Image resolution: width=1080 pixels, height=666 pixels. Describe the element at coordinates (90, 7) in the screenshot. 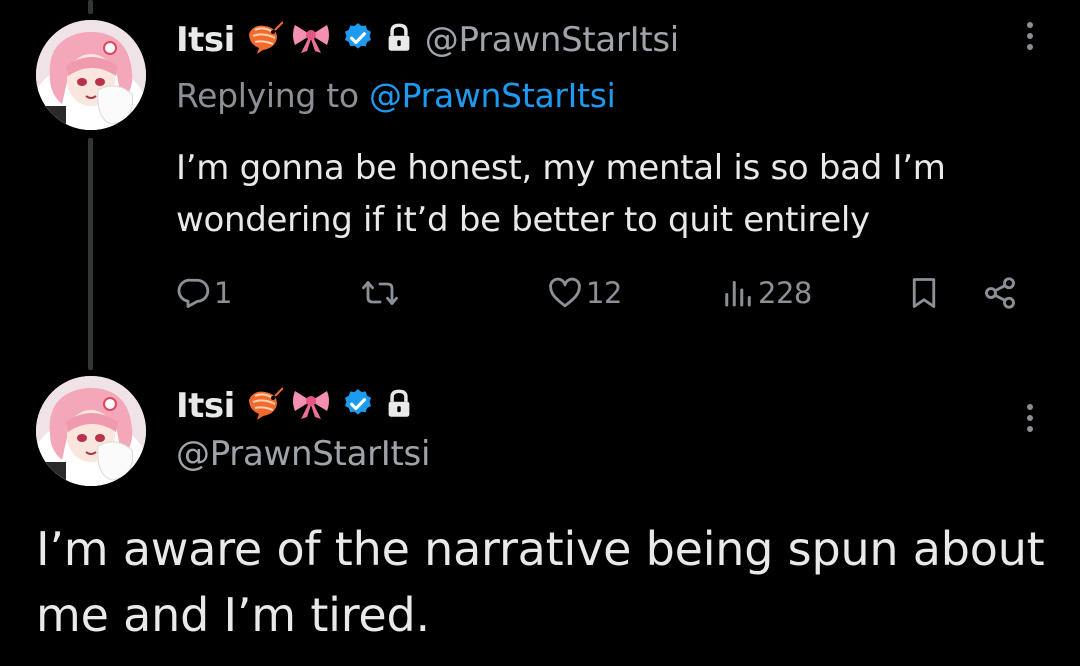

I see `thread-connector-top` at that location.